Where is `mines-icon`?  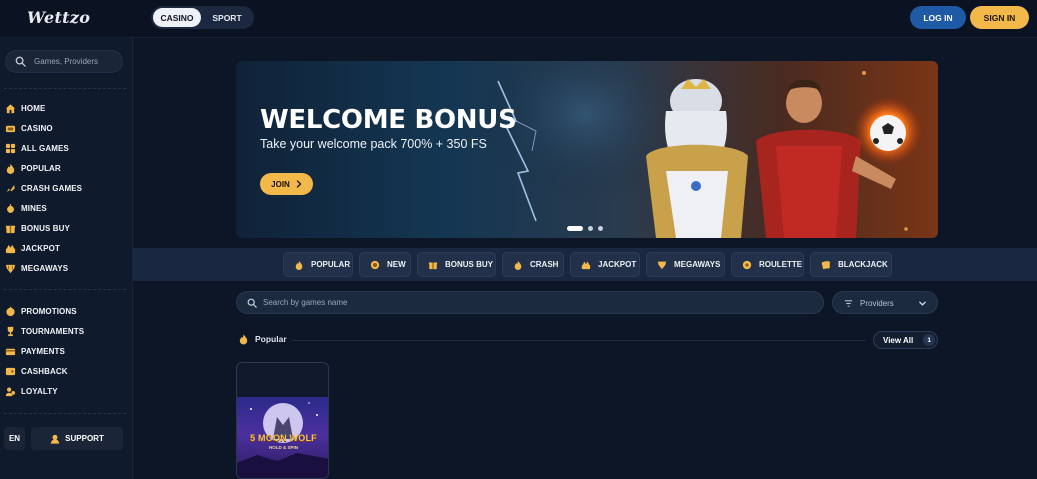 mines-icon is located at coordinates (10, 208).